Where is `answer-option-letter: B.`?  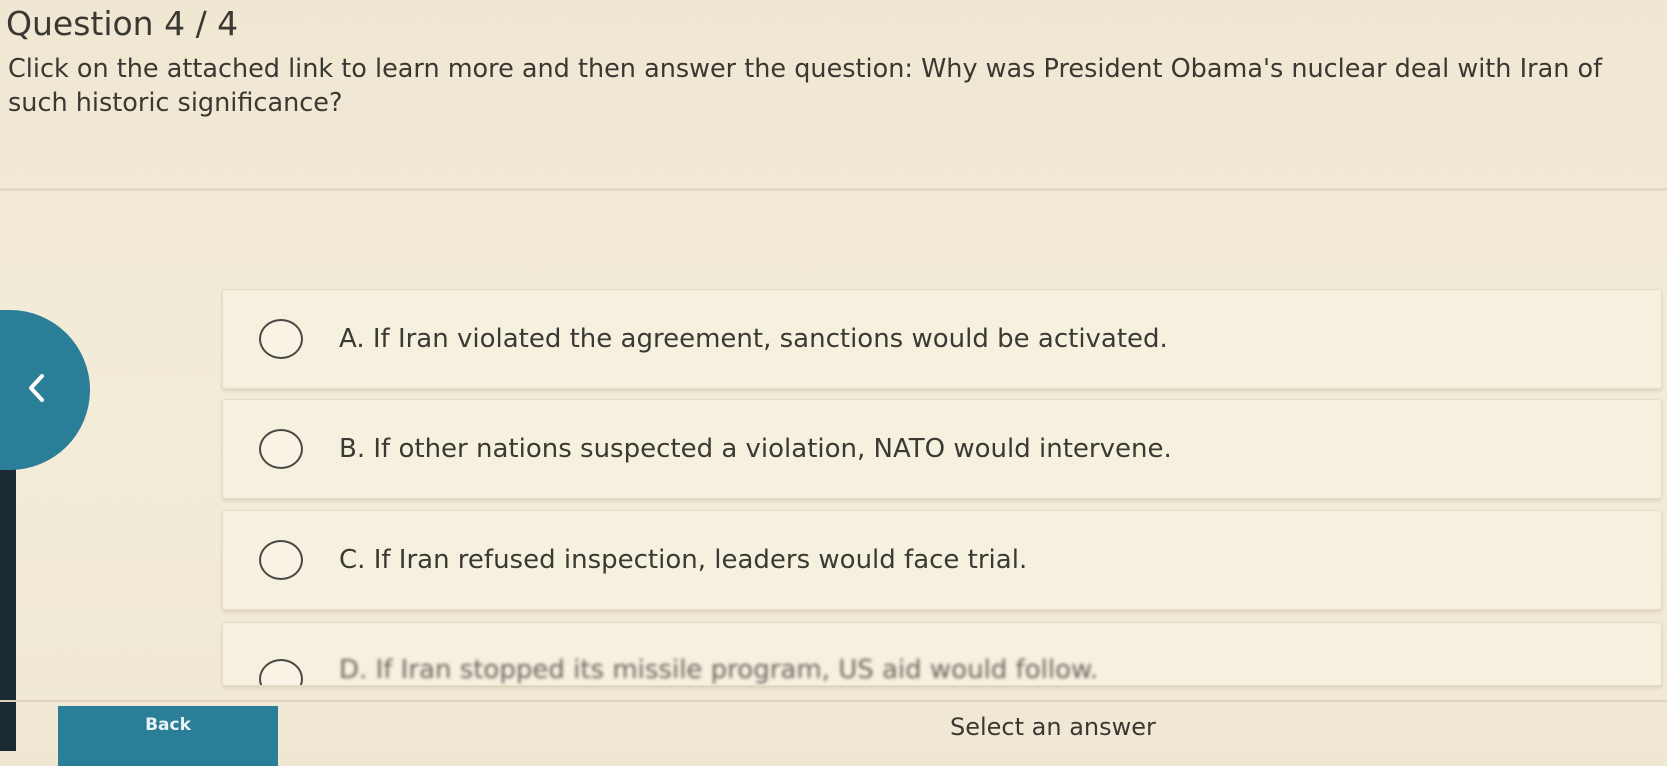 answer-option-letter: B. is located at coordinates (352, 449).